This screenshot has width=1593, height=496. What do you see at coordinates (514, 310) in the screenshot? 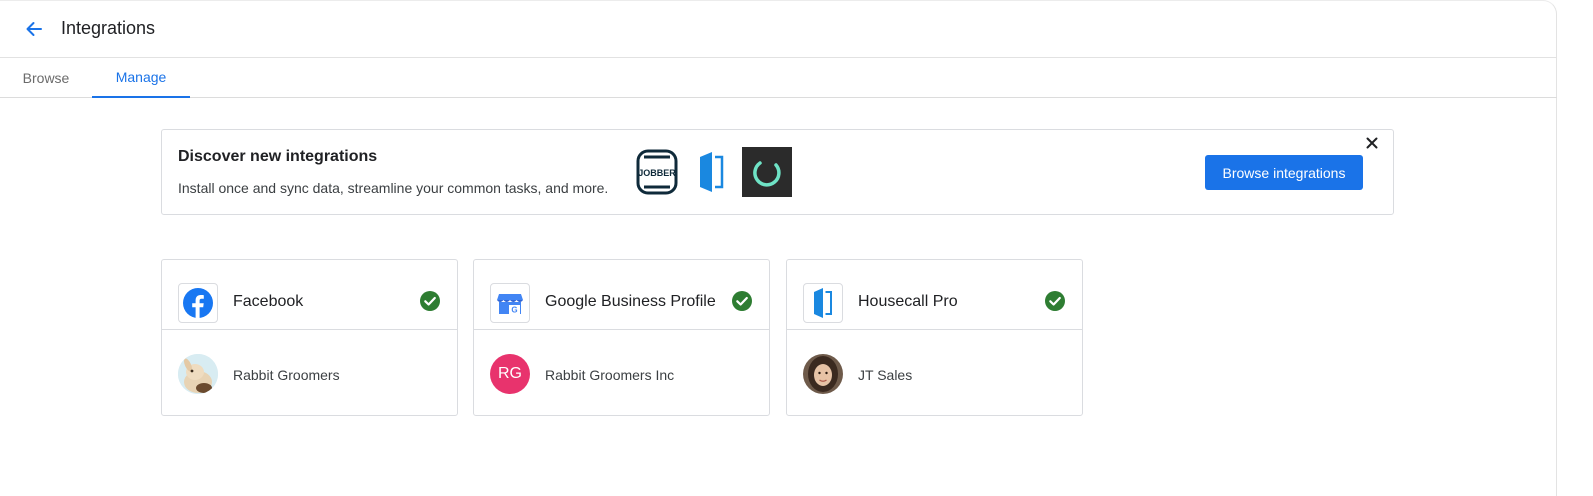
I see `svg-text: G` at bounding box center [514, 310].